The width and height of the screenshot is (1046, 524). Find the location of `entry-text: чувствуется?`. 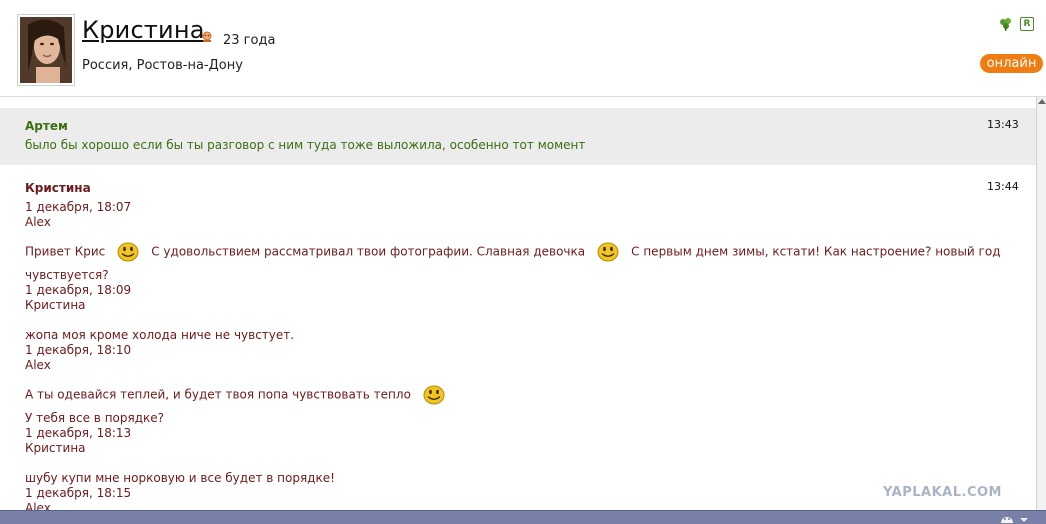

entry-text: чувствуется? is located at coordinates (67, 275).